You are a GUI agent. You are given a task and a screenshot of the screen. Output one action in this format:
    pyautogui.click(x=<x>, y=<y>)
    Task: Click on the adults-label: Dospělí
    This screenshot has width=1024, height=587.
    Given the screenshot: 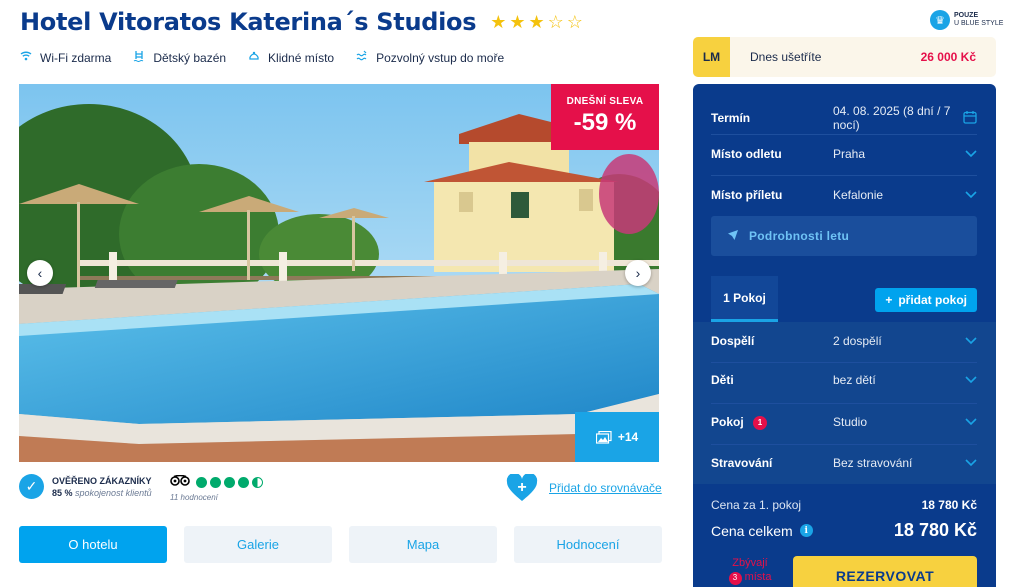 What is the action you would take?
    pyautogui.click(x=733, y=341)
    